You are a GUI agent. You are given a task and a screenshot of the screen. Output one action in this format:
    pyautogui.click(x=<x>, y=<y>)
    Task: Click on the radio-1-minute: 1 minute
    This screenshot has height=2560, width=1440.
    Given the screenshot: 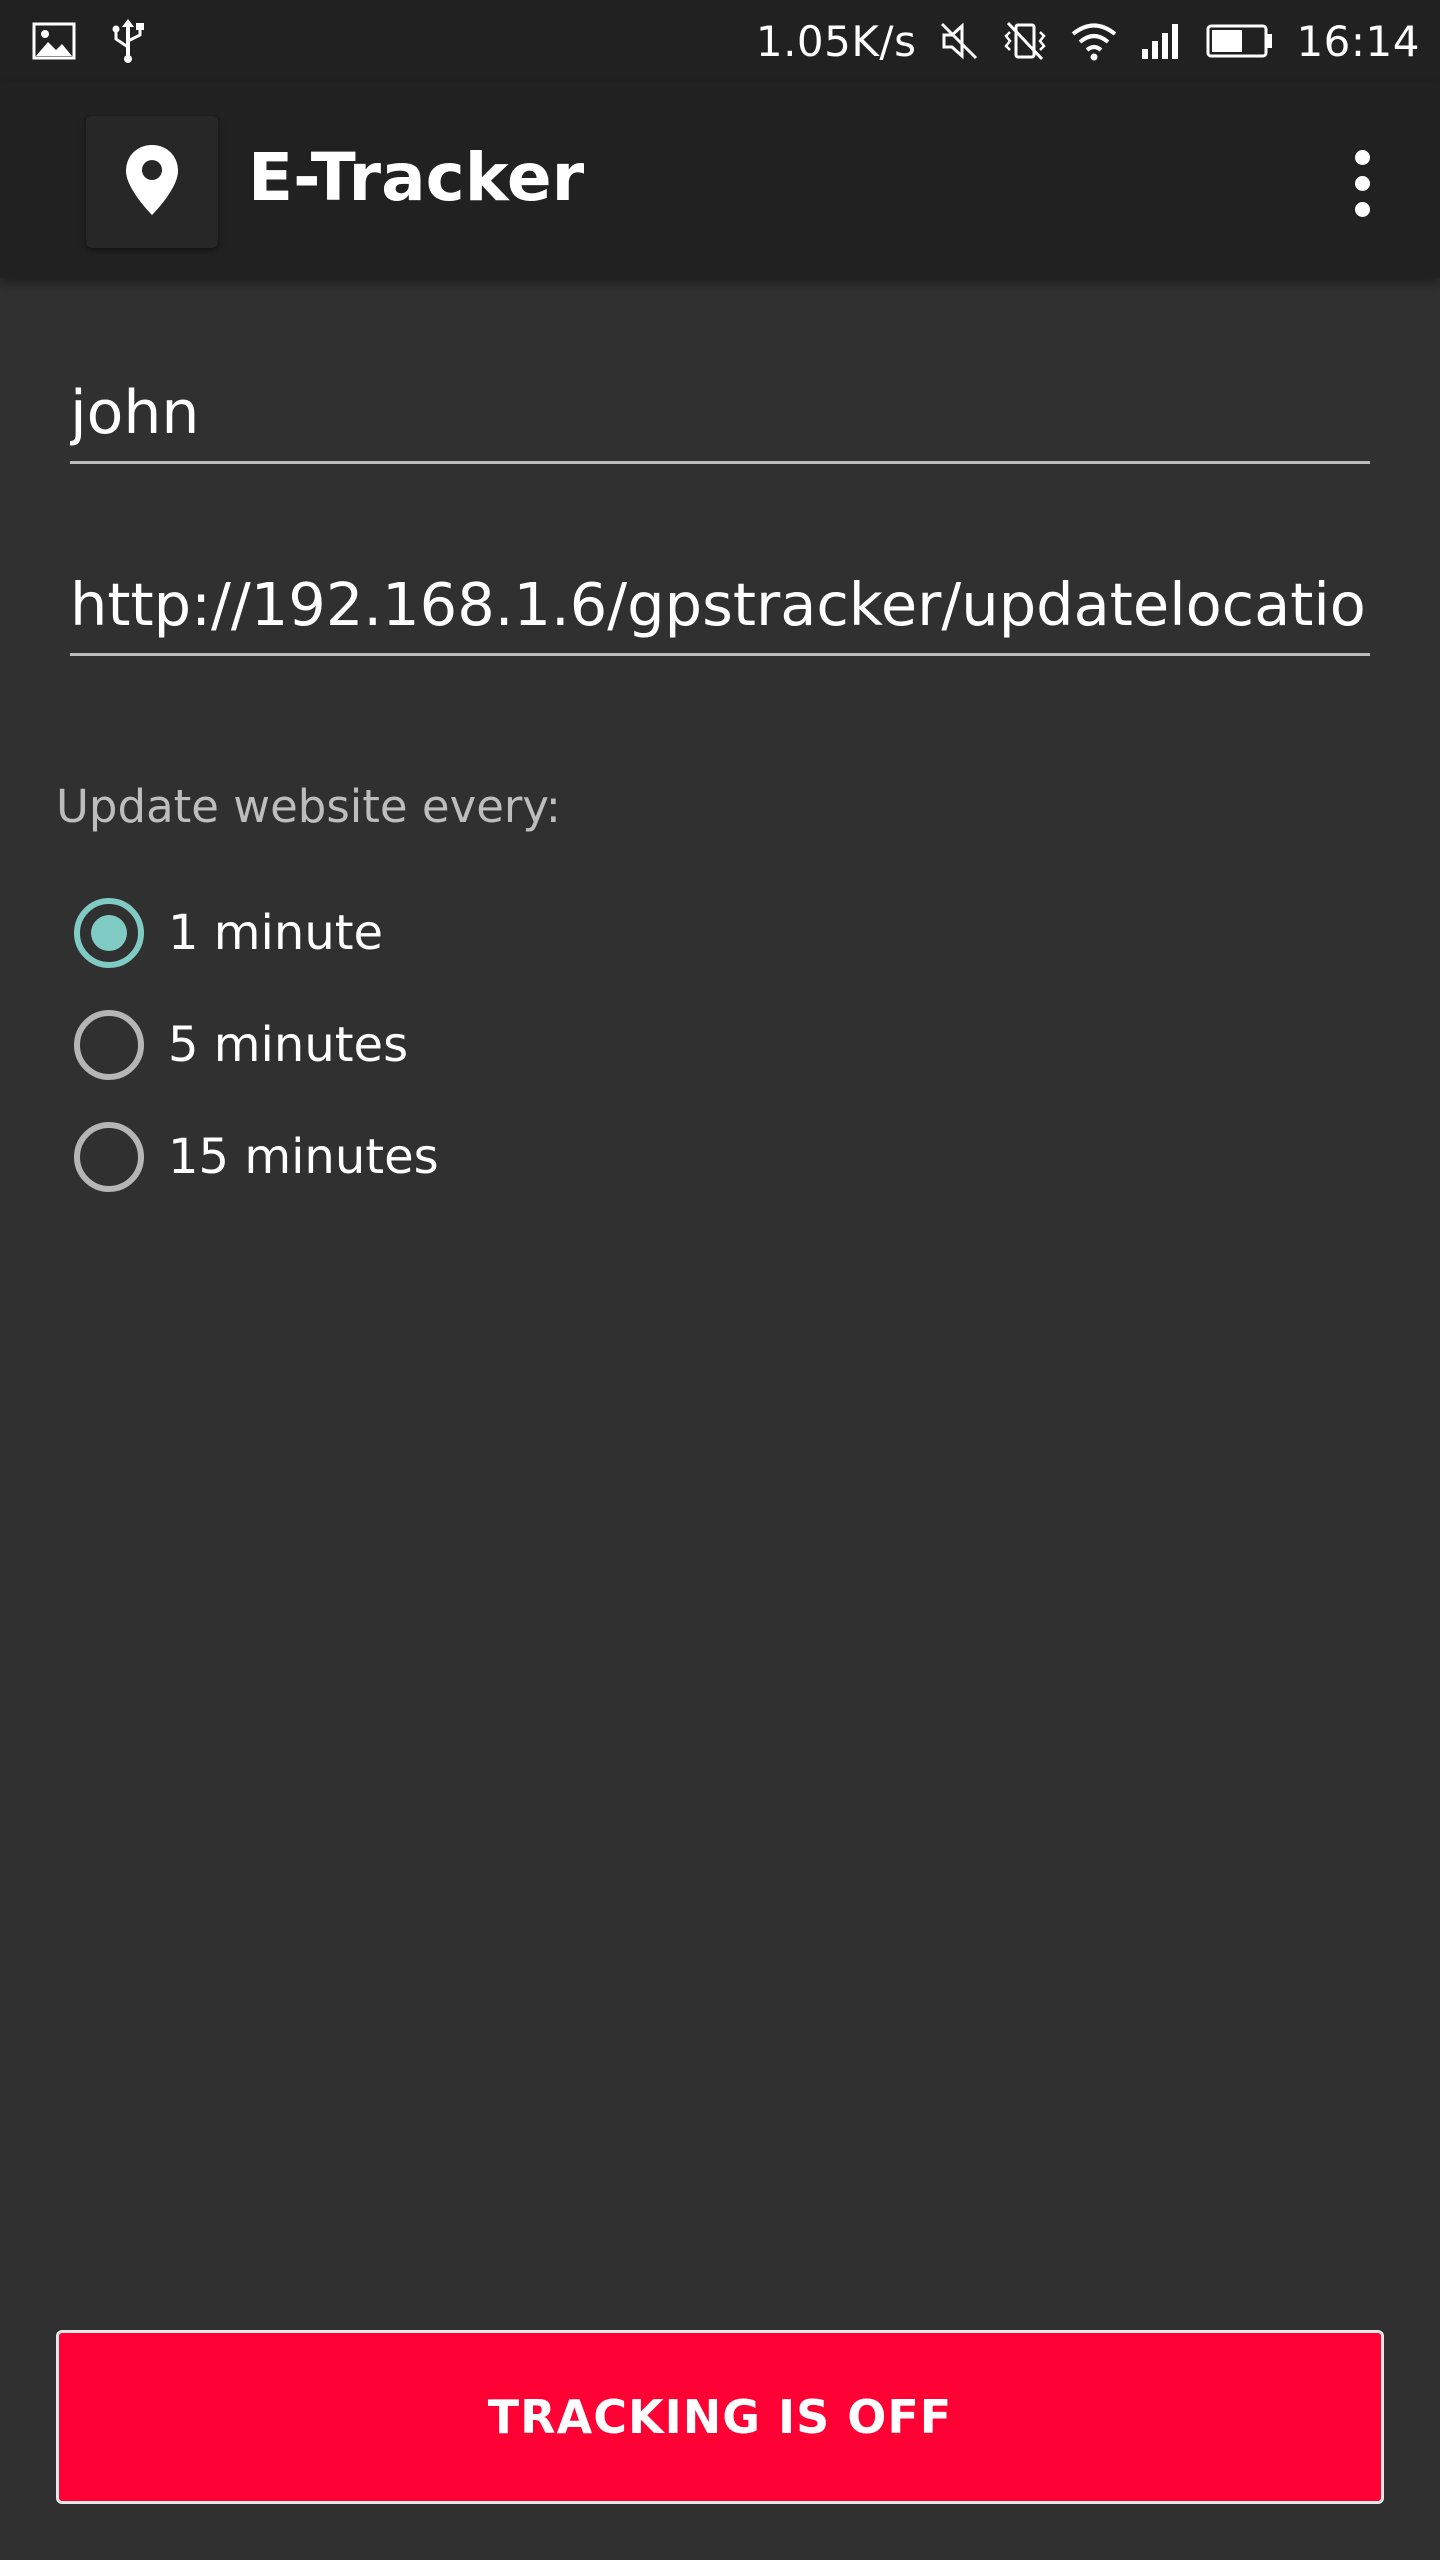 What is the action you would take?
    pyautogui.click(x=228, y=933)
    